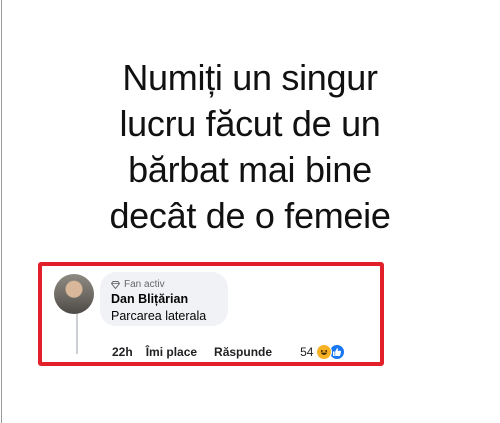  I want to click on headline-line-1: Numiți un singur, so click(250, 77).